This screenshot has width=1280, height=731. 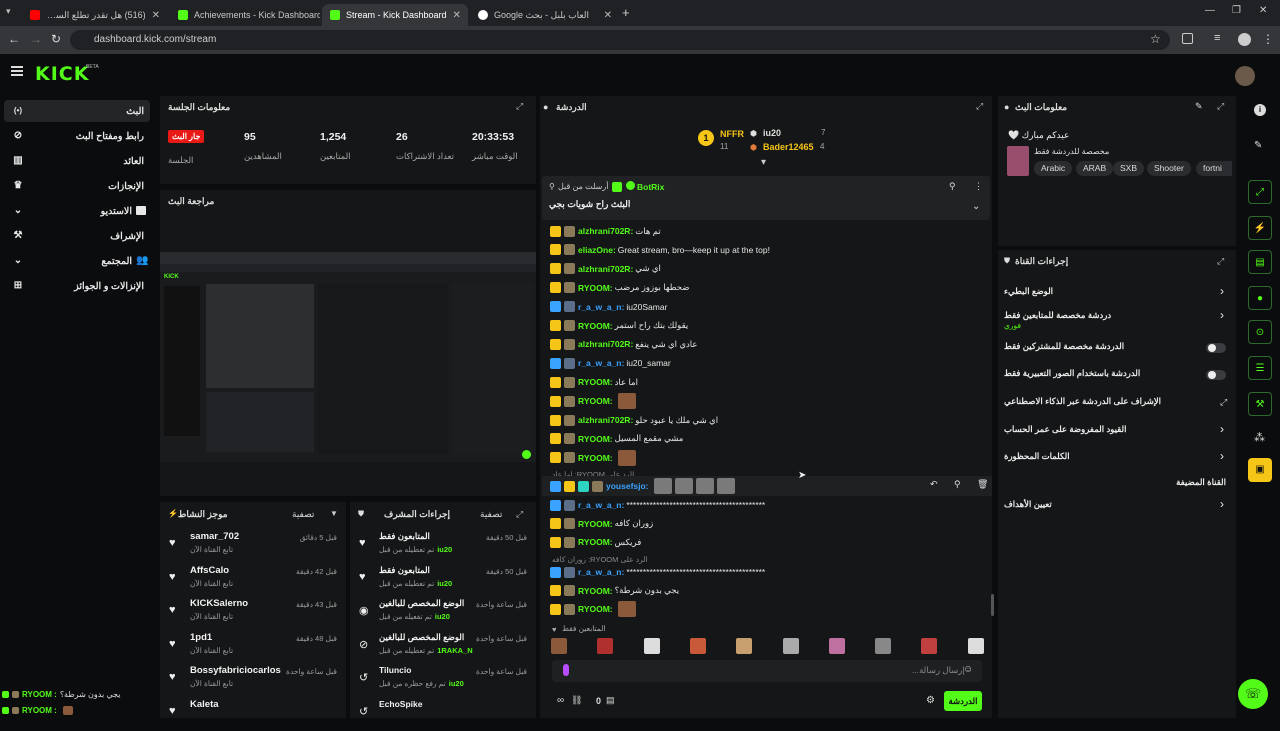 I want to click on emoji-icon: ☺, so click(x=968, y=669).